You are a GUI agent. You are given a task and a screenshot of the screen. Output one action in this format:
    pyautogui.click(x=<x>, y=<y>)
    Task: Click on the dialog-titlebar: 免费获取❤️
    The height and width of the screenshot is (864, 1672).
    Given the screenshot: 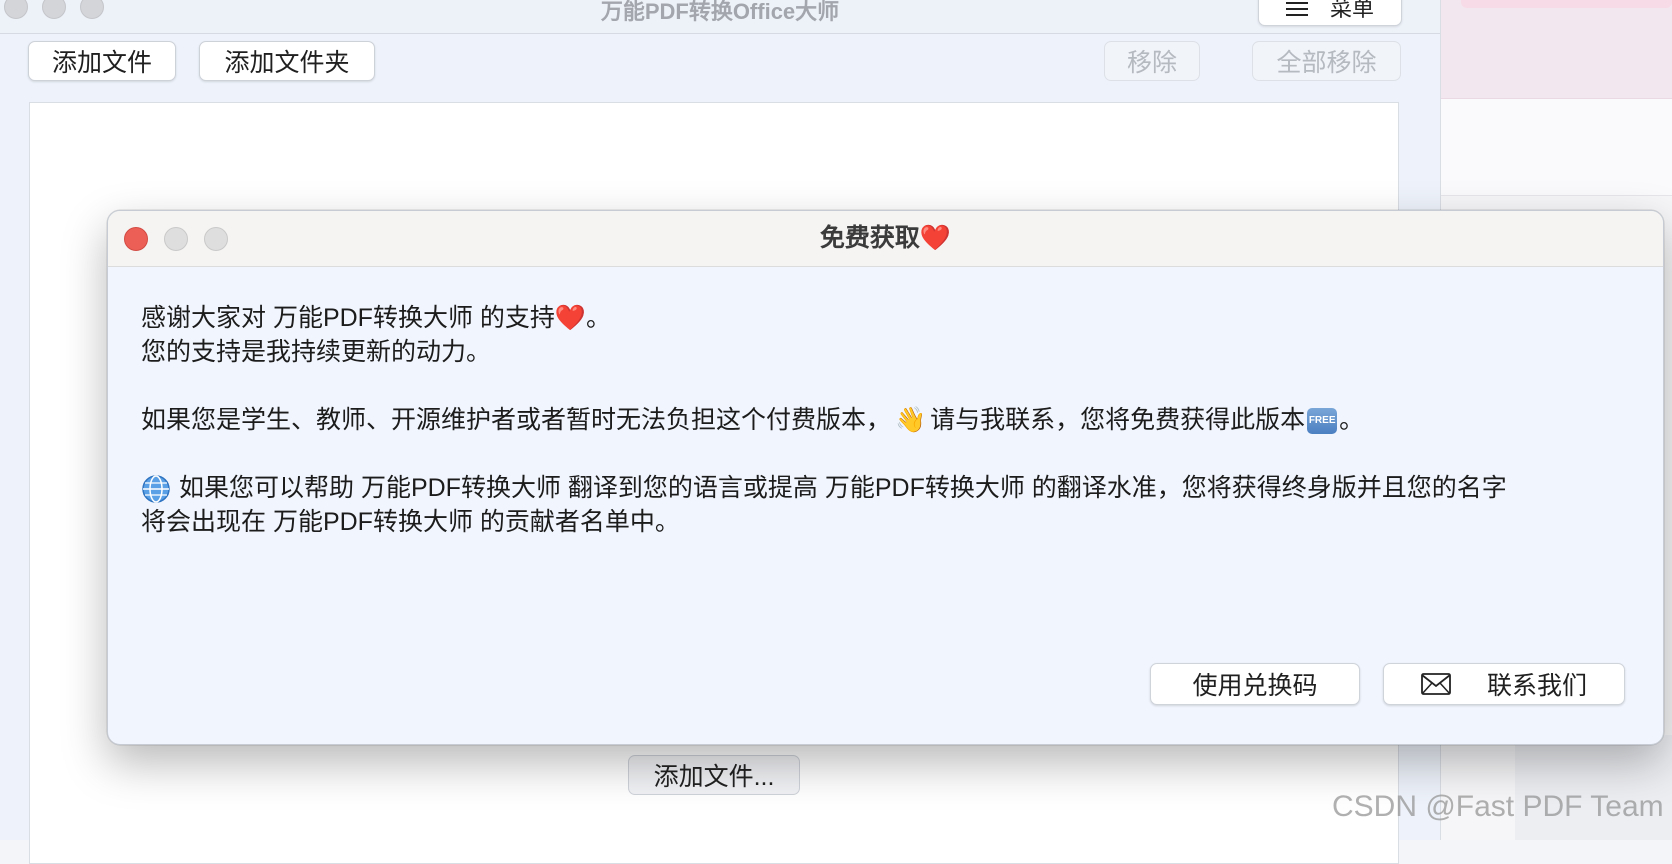 What is the action you would take?
    pyautogui.click(x=885, y=239)
    